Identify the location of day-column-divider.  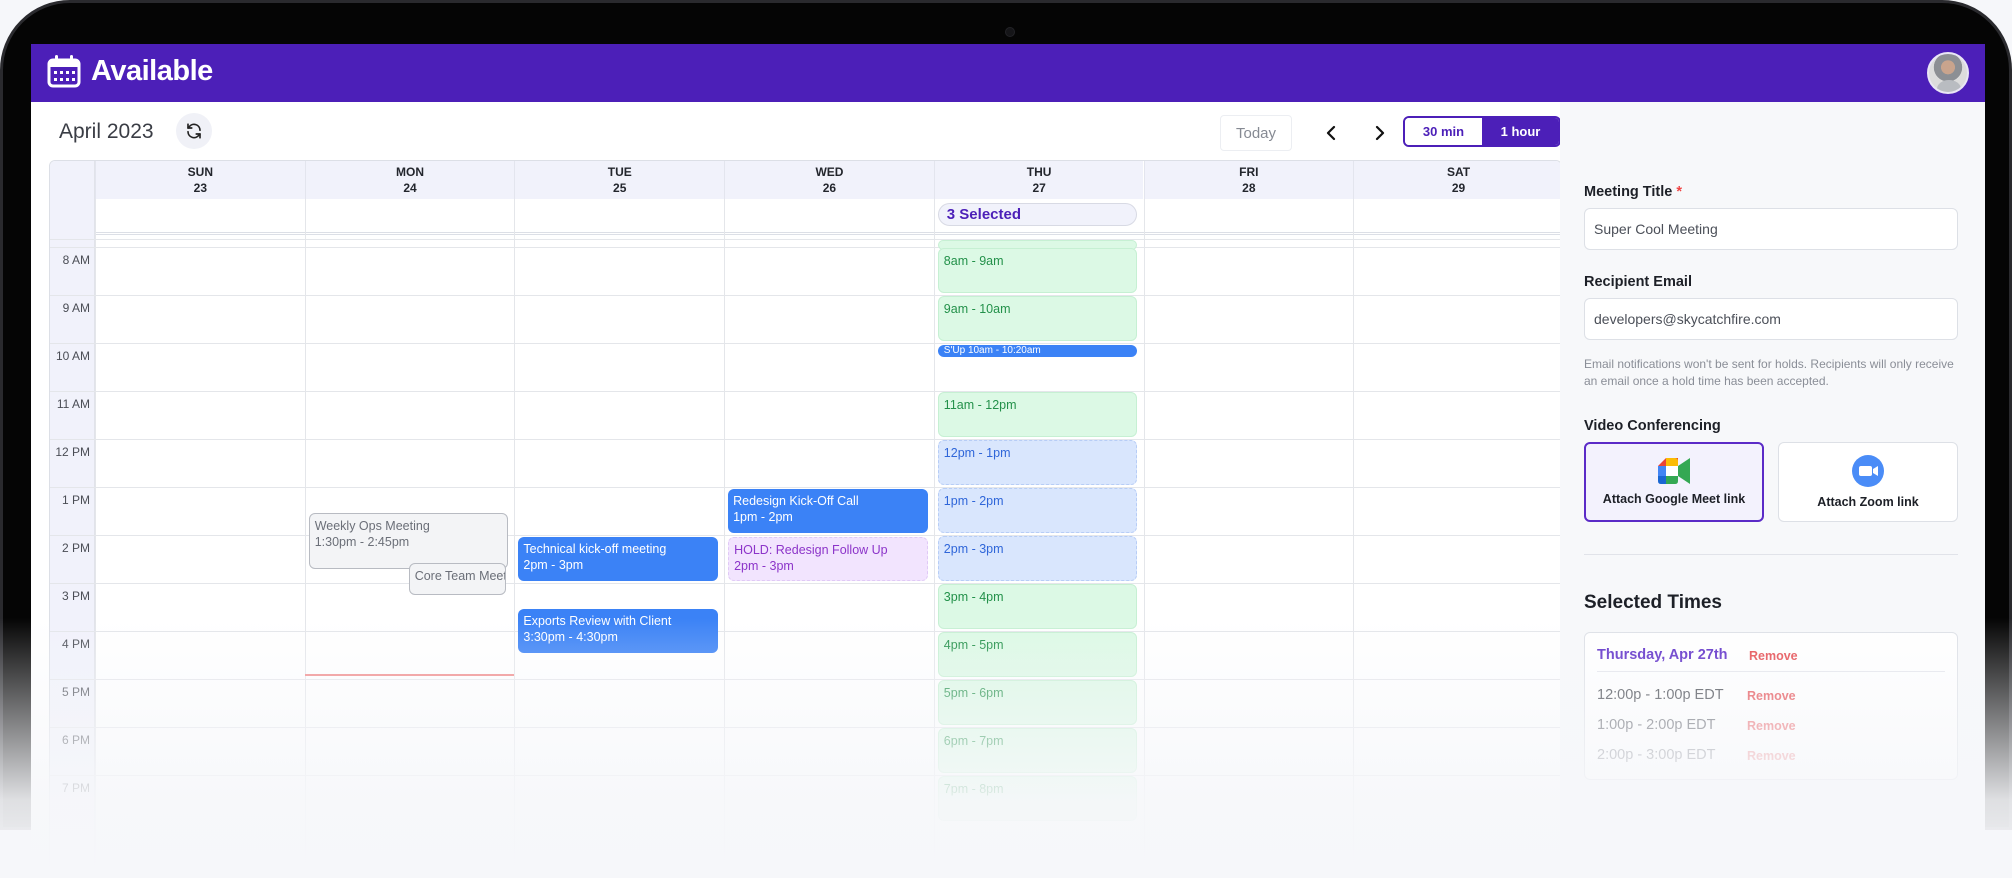
(934, 538).